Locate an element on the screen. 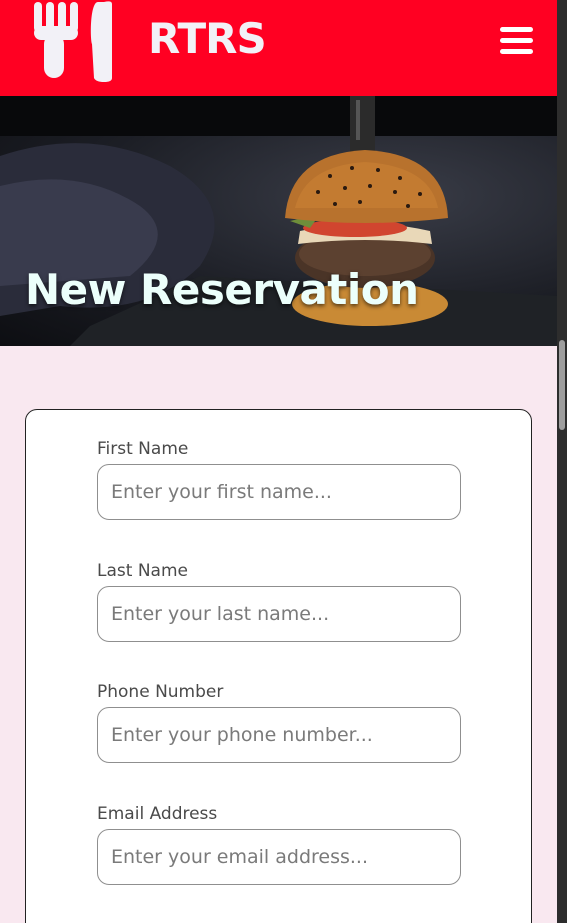  page-scrollbar is located at coordinates (562, 461).